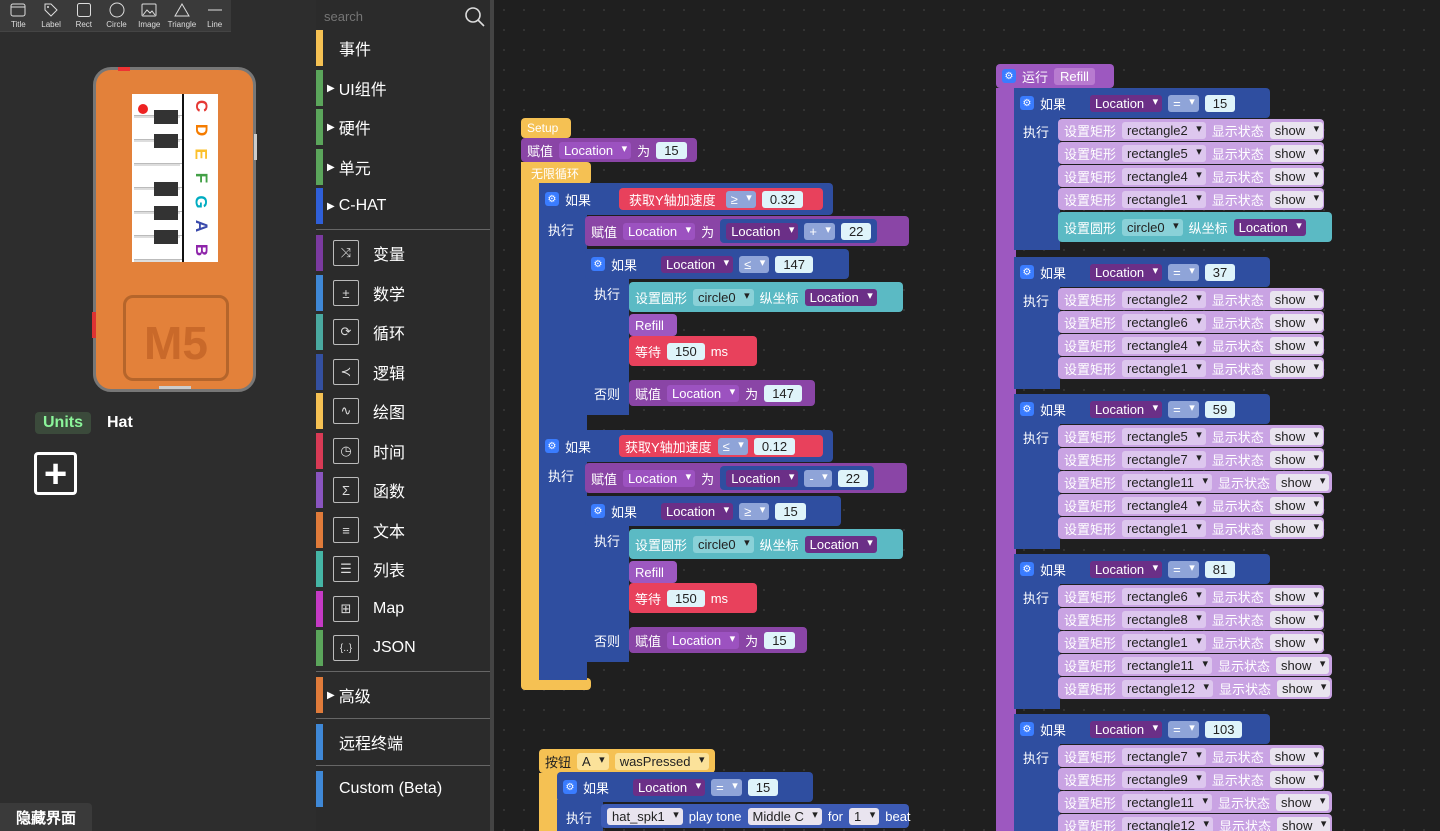 This screenshot has width=1440, height=831. I want to click on category-events: 事件, so click(403, 48).